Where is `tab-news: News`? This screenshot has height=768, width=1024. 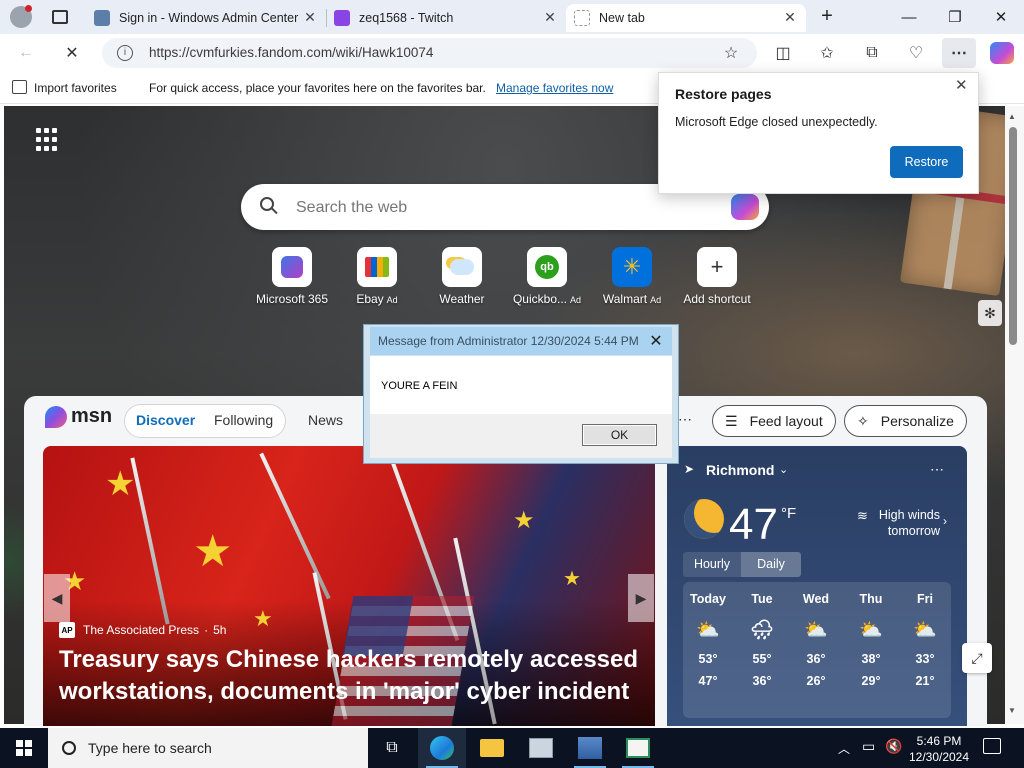 tab-news: News is located at coordinates (325, 420).